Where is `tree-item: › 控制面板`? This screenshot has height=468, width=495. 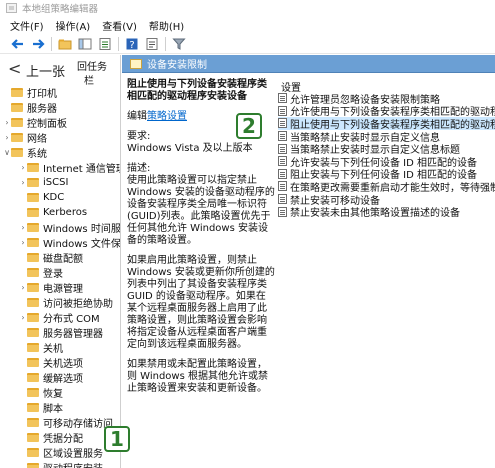
tree-item: › 控制面板 is located at coordinates (60, 122).